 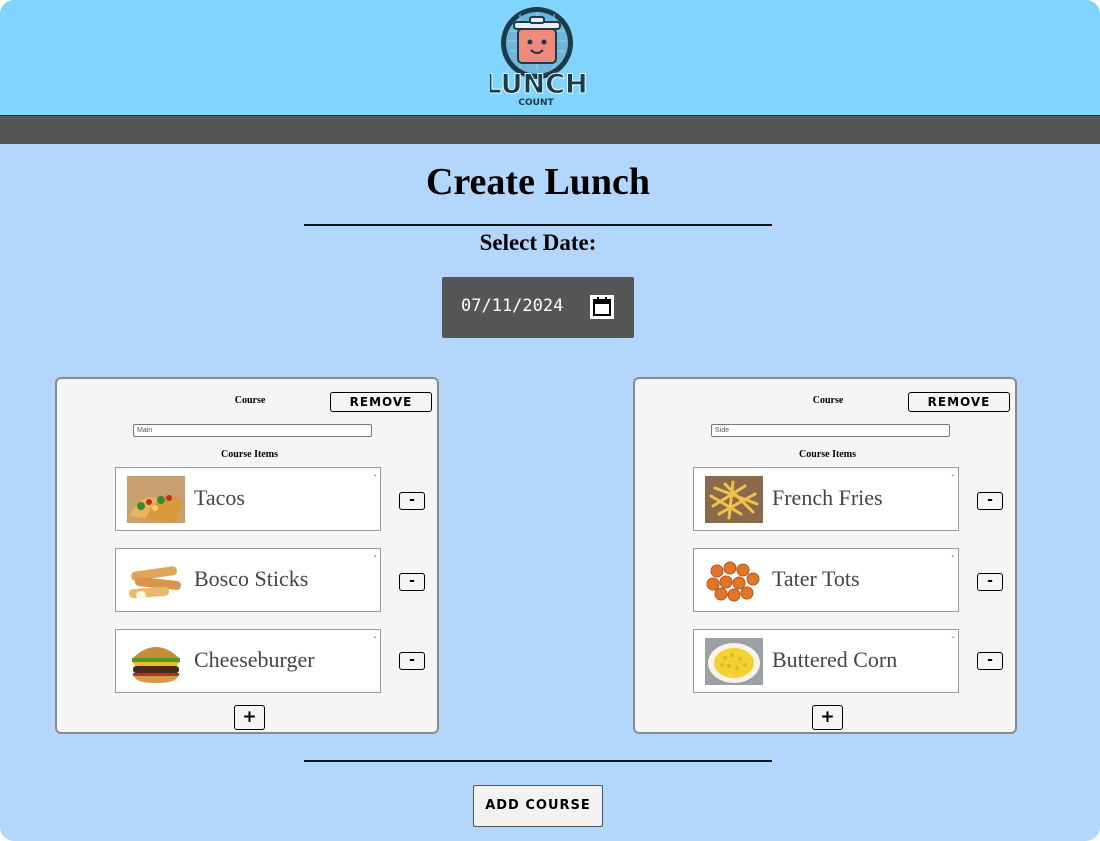 What do you see at coordinates (538, 806) in the screenshot?
I see `add-course-button: ADD COURSE` at bounding box center [538, 806].